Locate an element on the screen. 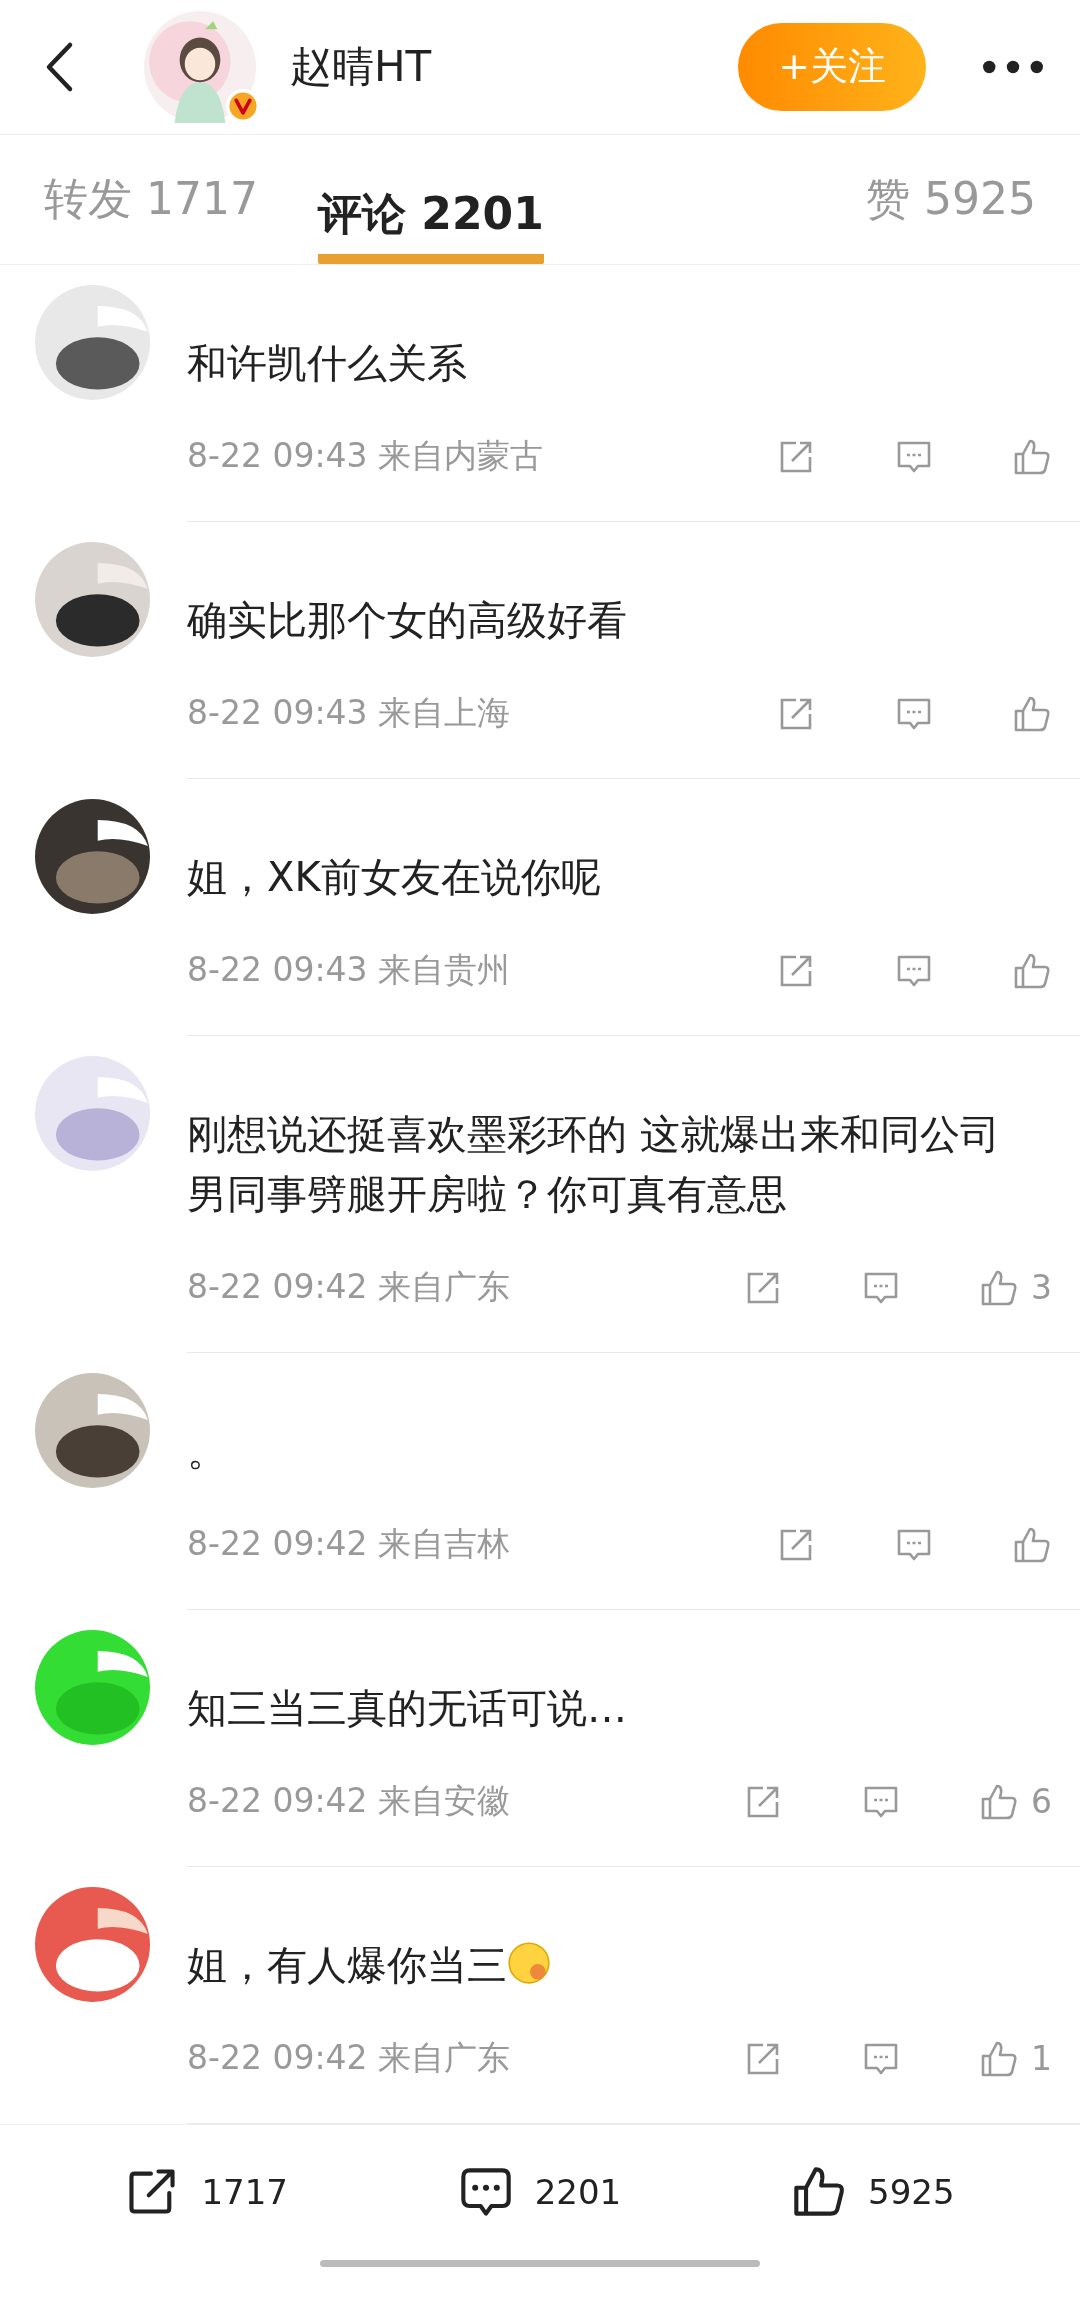  user-name: 赵晴HT is located at coordinates (361, 66).